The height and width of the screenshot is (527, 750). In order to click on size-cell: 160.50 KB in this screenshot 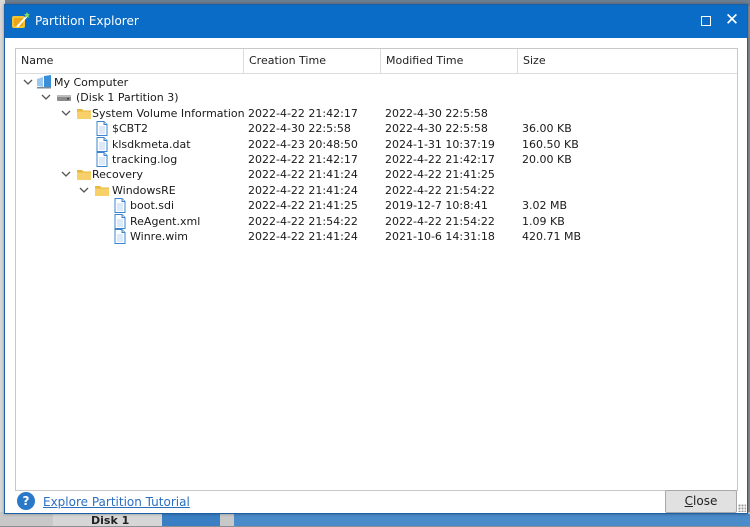, I will do `click(550, 144)`.